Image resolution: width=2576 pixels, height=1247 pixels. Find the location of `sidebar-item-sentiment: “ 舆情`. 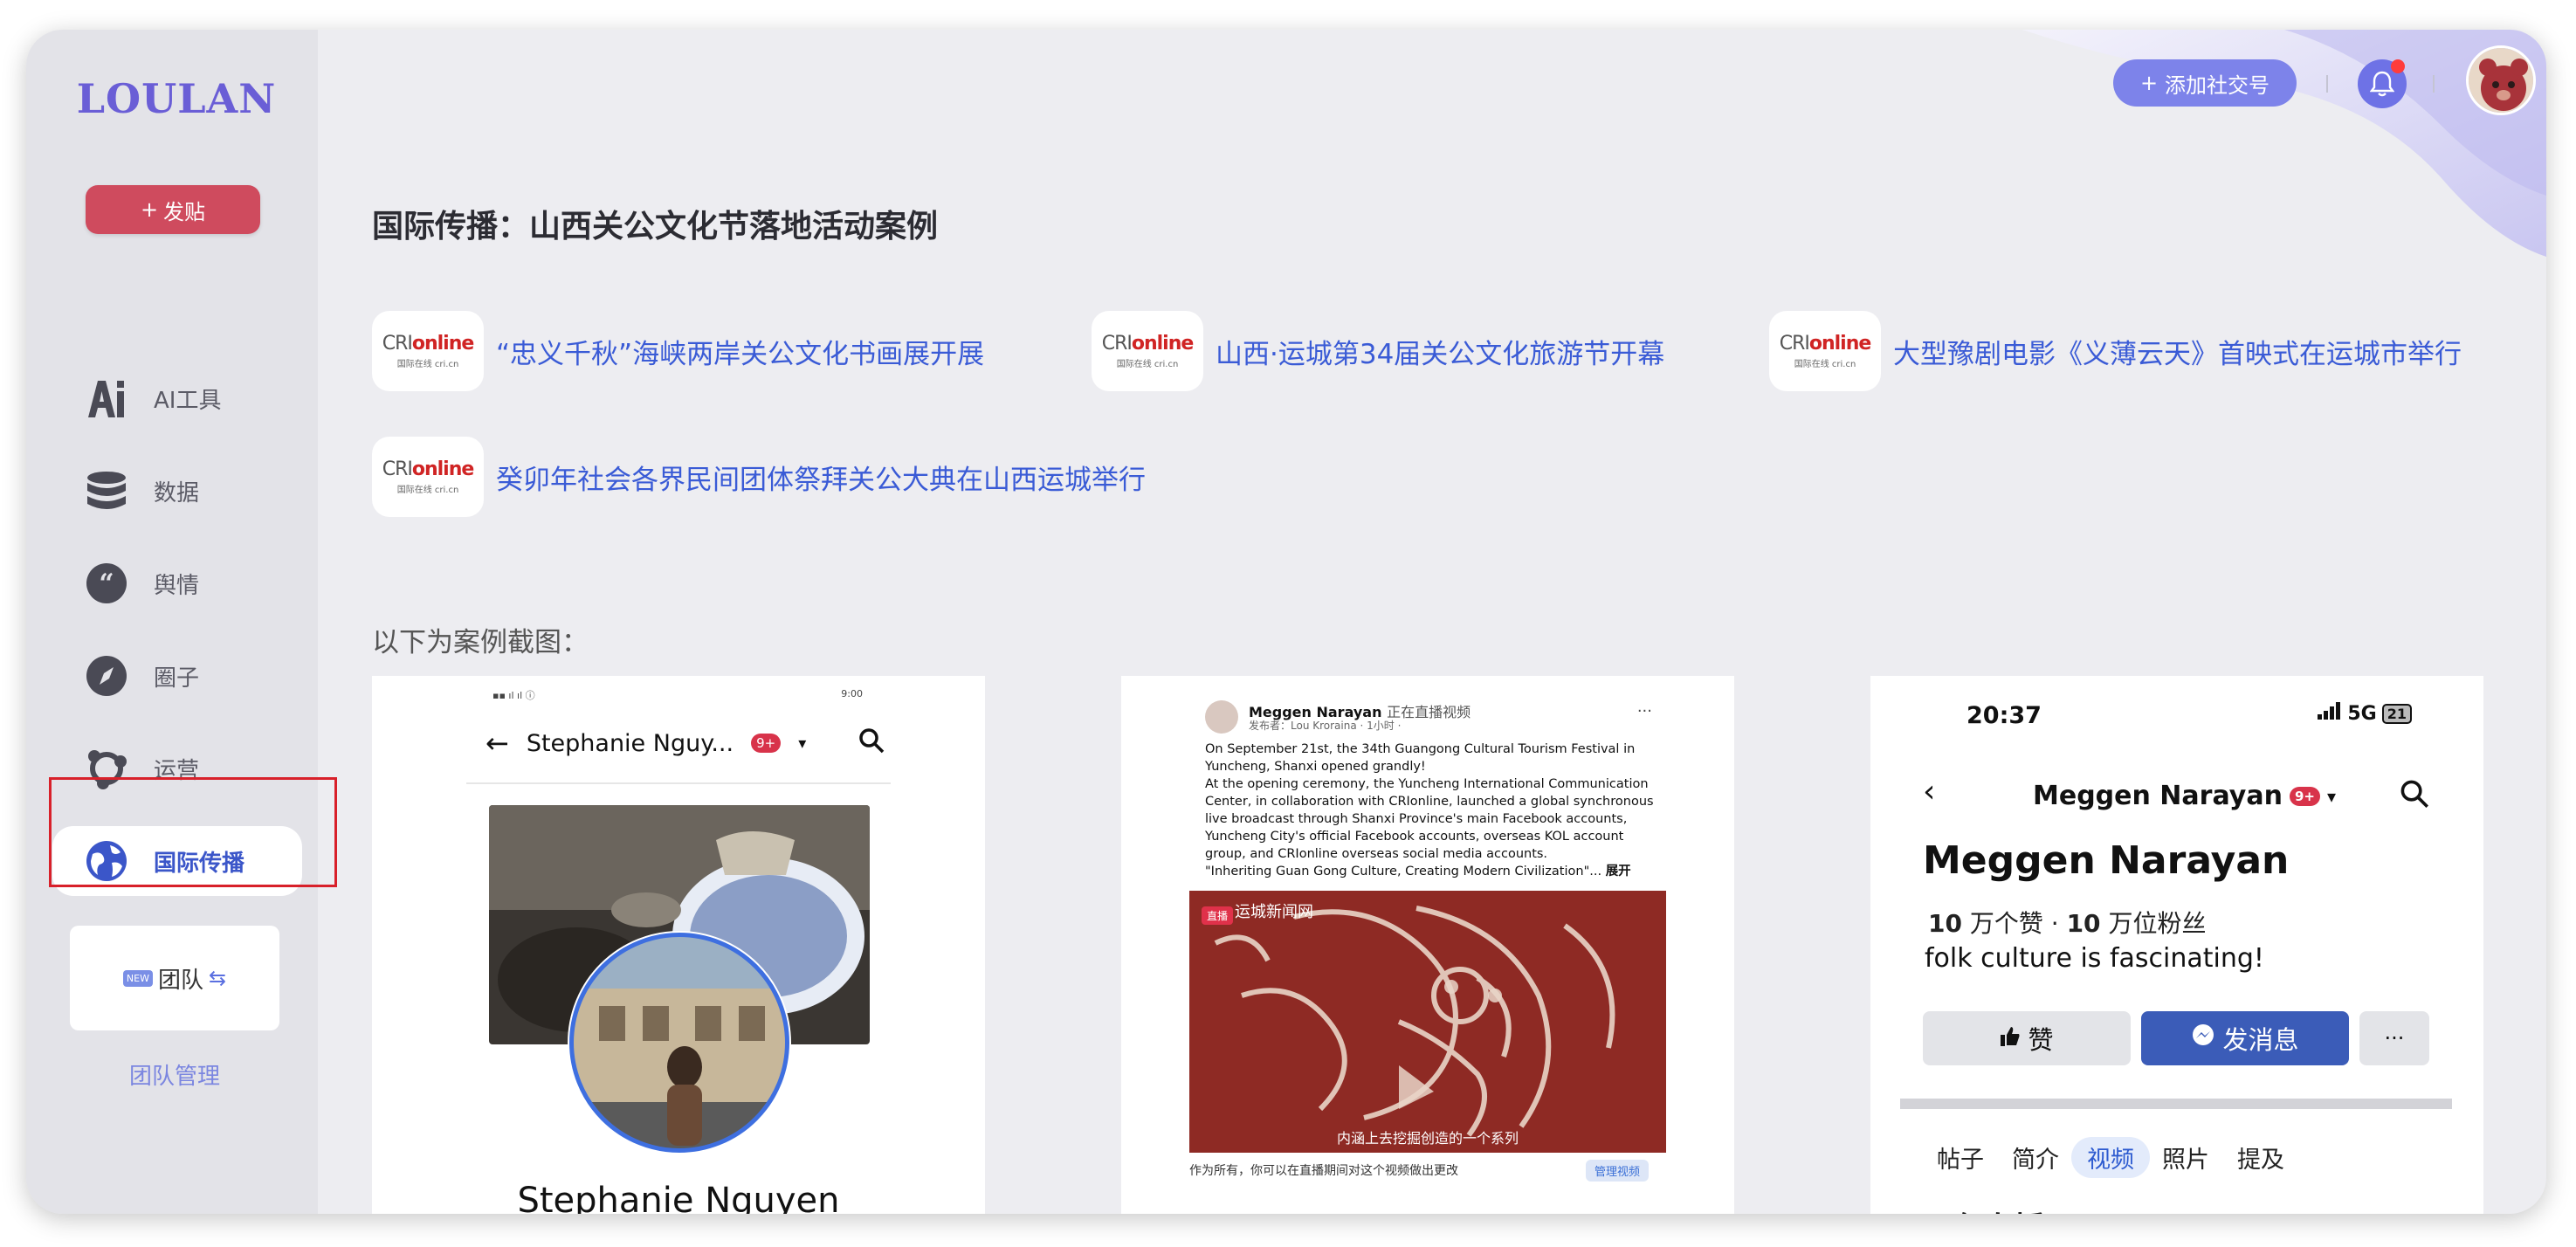

sidebar-item-sentiment: “ 舆情 is located at coordinates (177, 583).